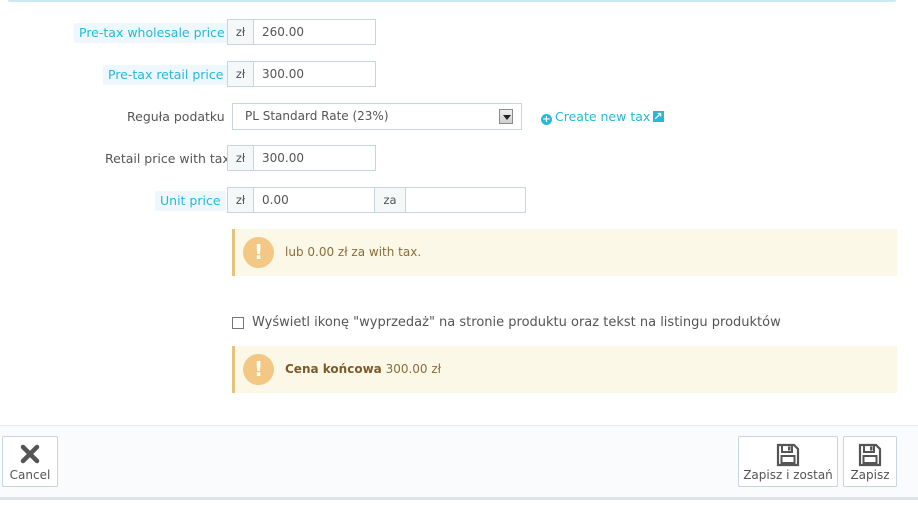  Describe the element at coordinates (506, 116) in the screenshot. I see `chevron-down-icon` at that location.